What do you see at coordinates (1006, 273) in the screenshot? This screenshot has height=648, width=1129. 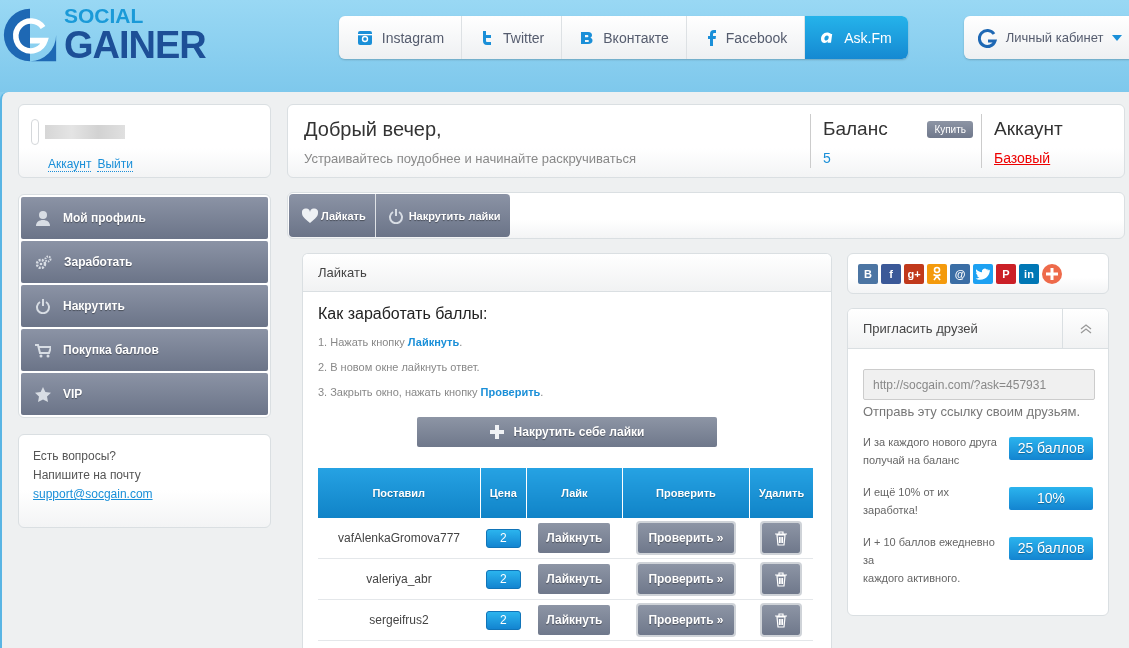 I see `share-button: P` at bounding box center [1006, 273].